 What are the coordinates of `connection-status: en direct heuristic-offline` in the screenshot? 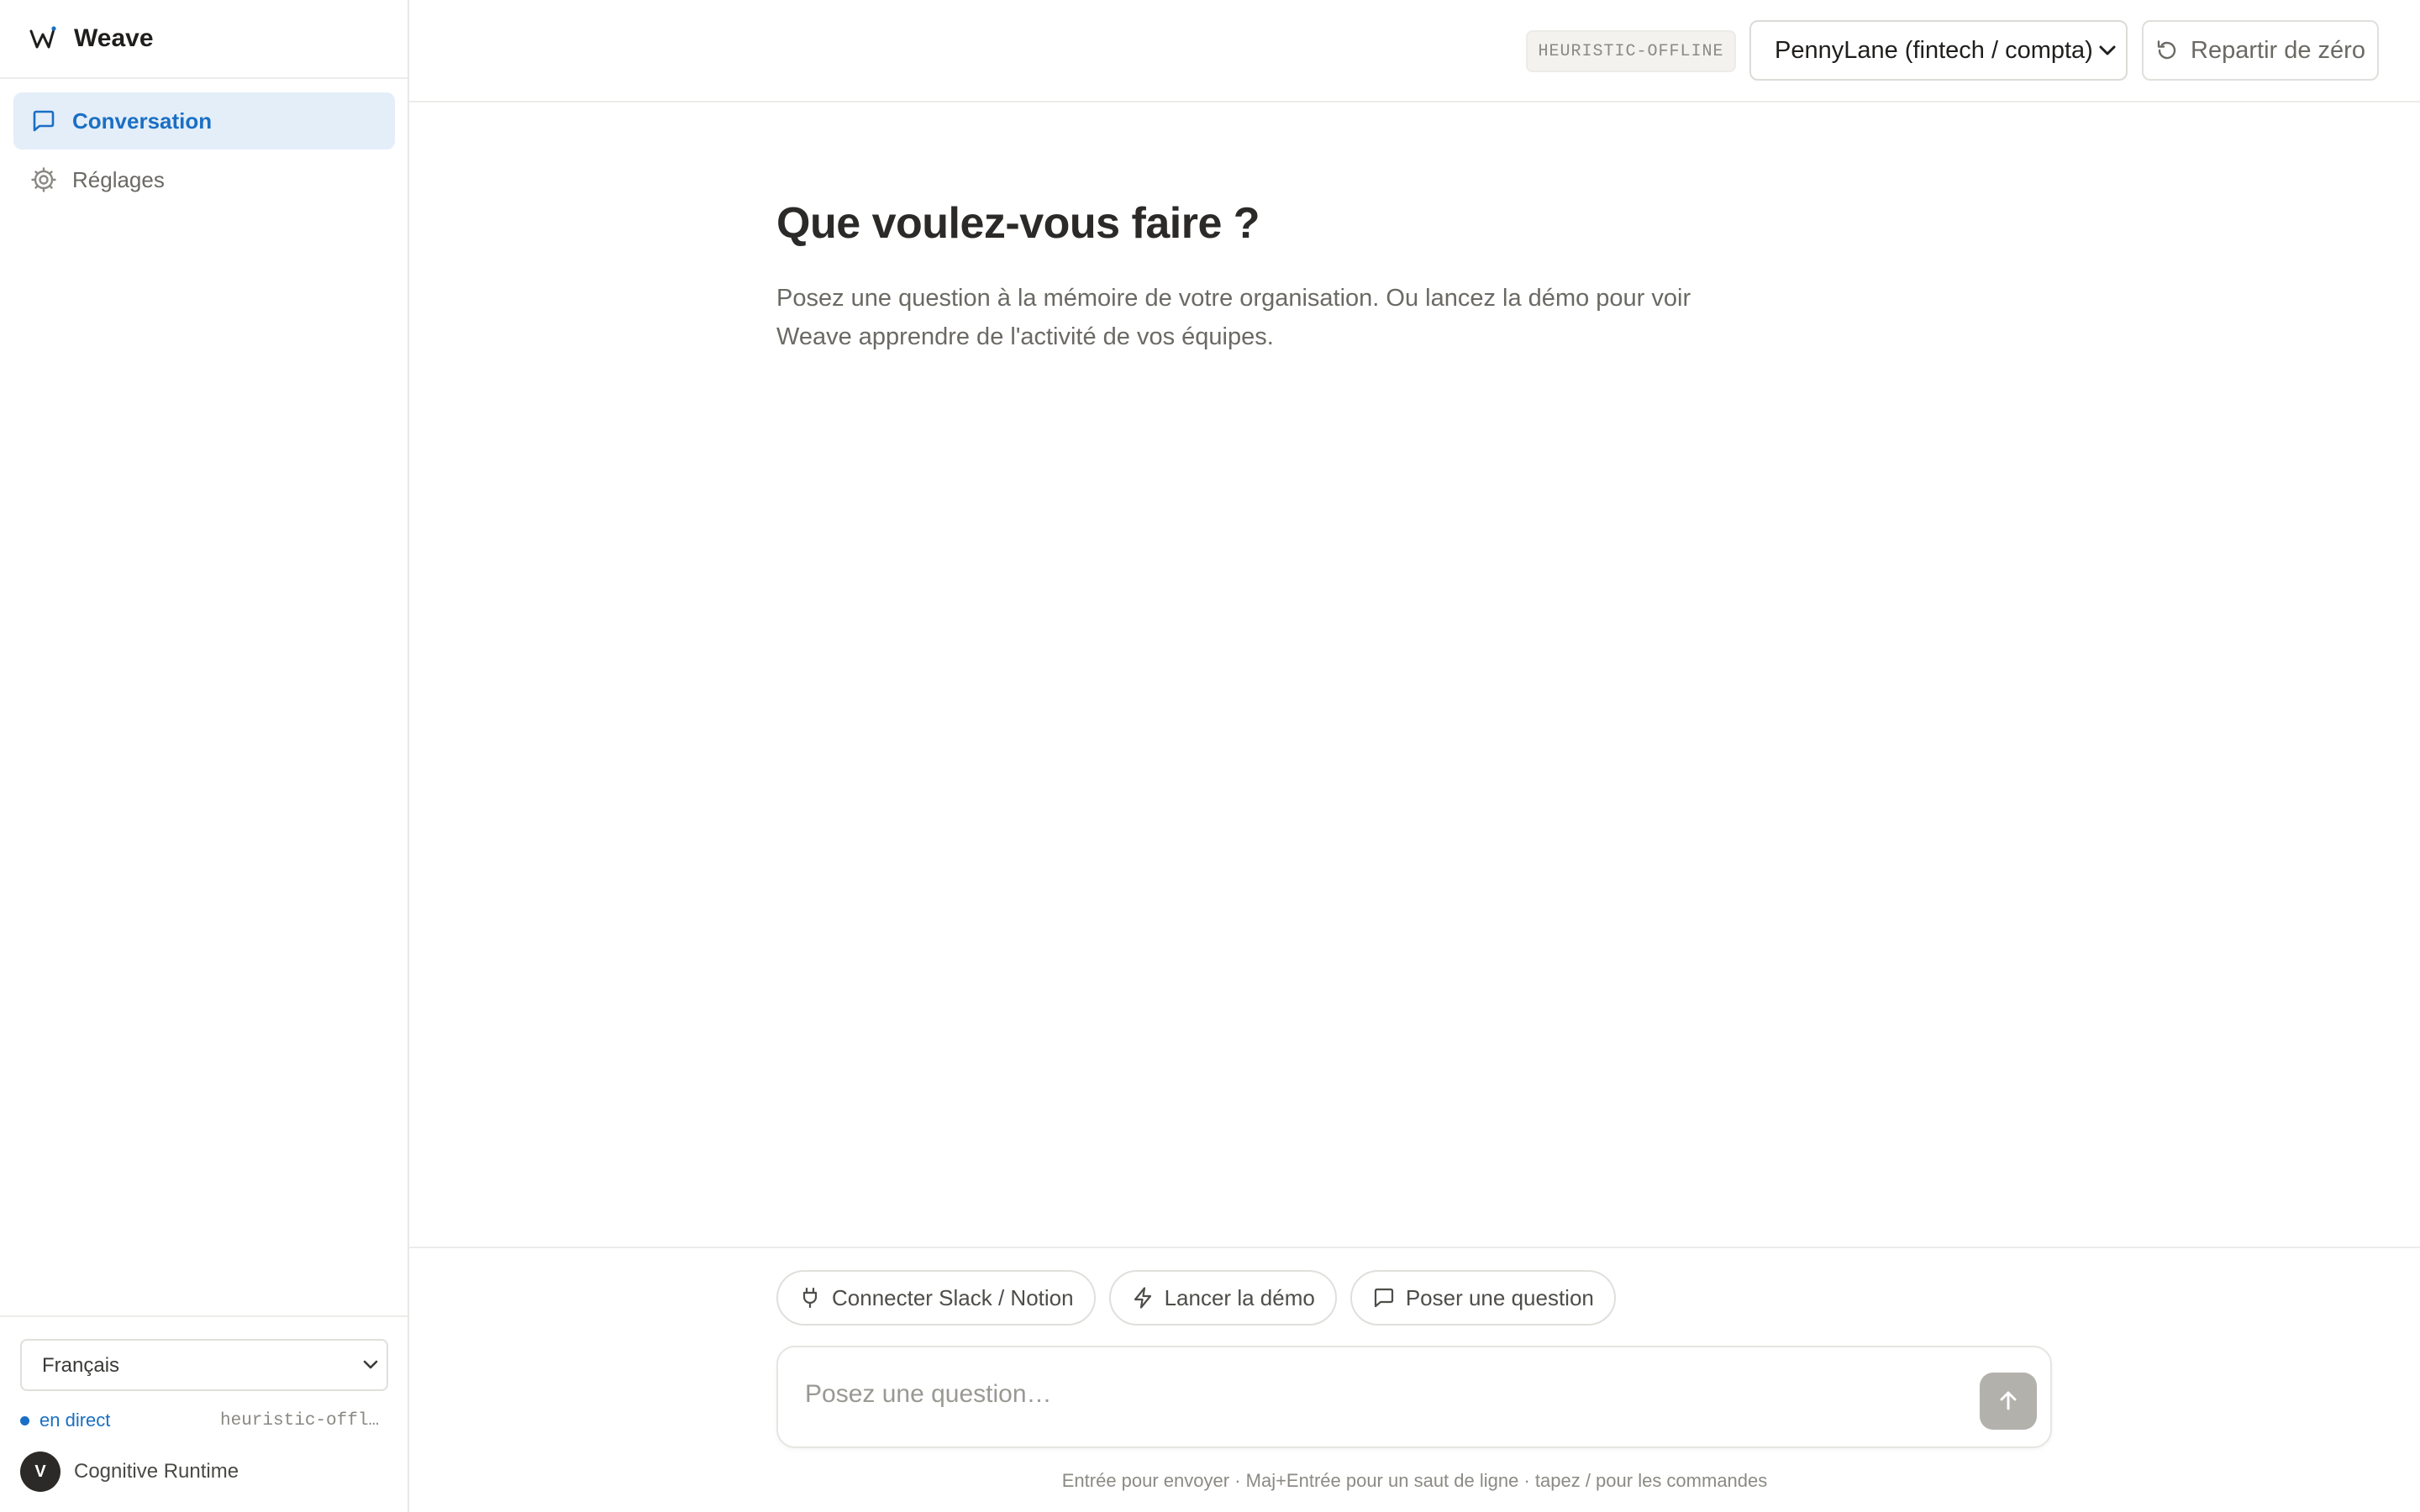 It's located at (204, 1420).